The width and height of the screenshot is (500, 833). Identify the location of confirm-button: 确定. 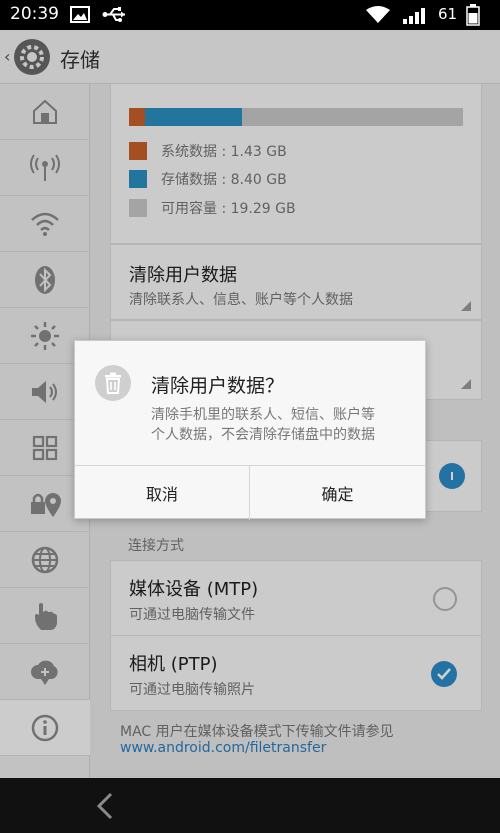
(337, 493).